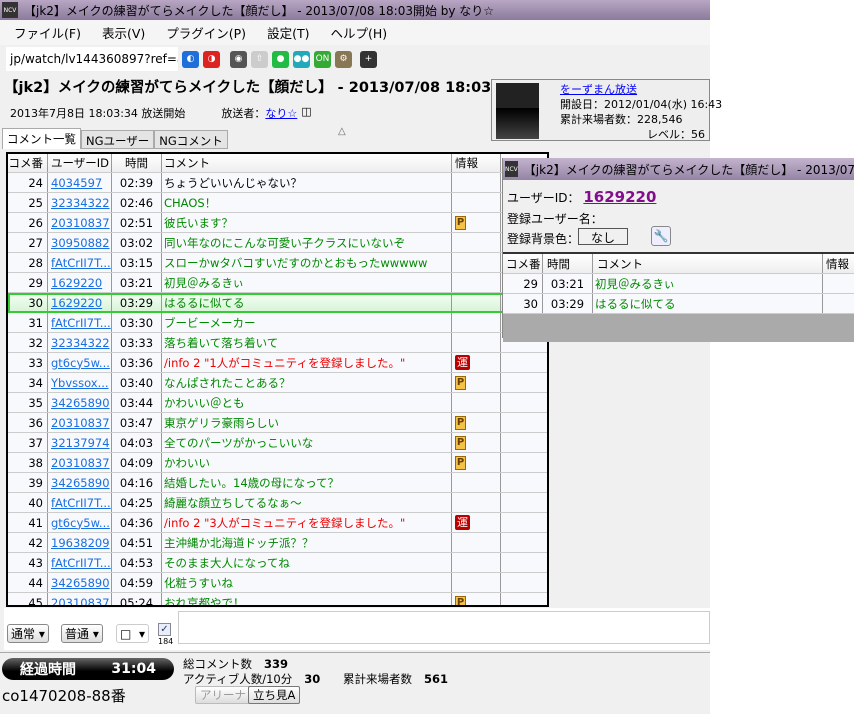  Describe the element at coordinates (281, 113) in the screenshot. I see `broadcaster-link: なり☆` at that location.